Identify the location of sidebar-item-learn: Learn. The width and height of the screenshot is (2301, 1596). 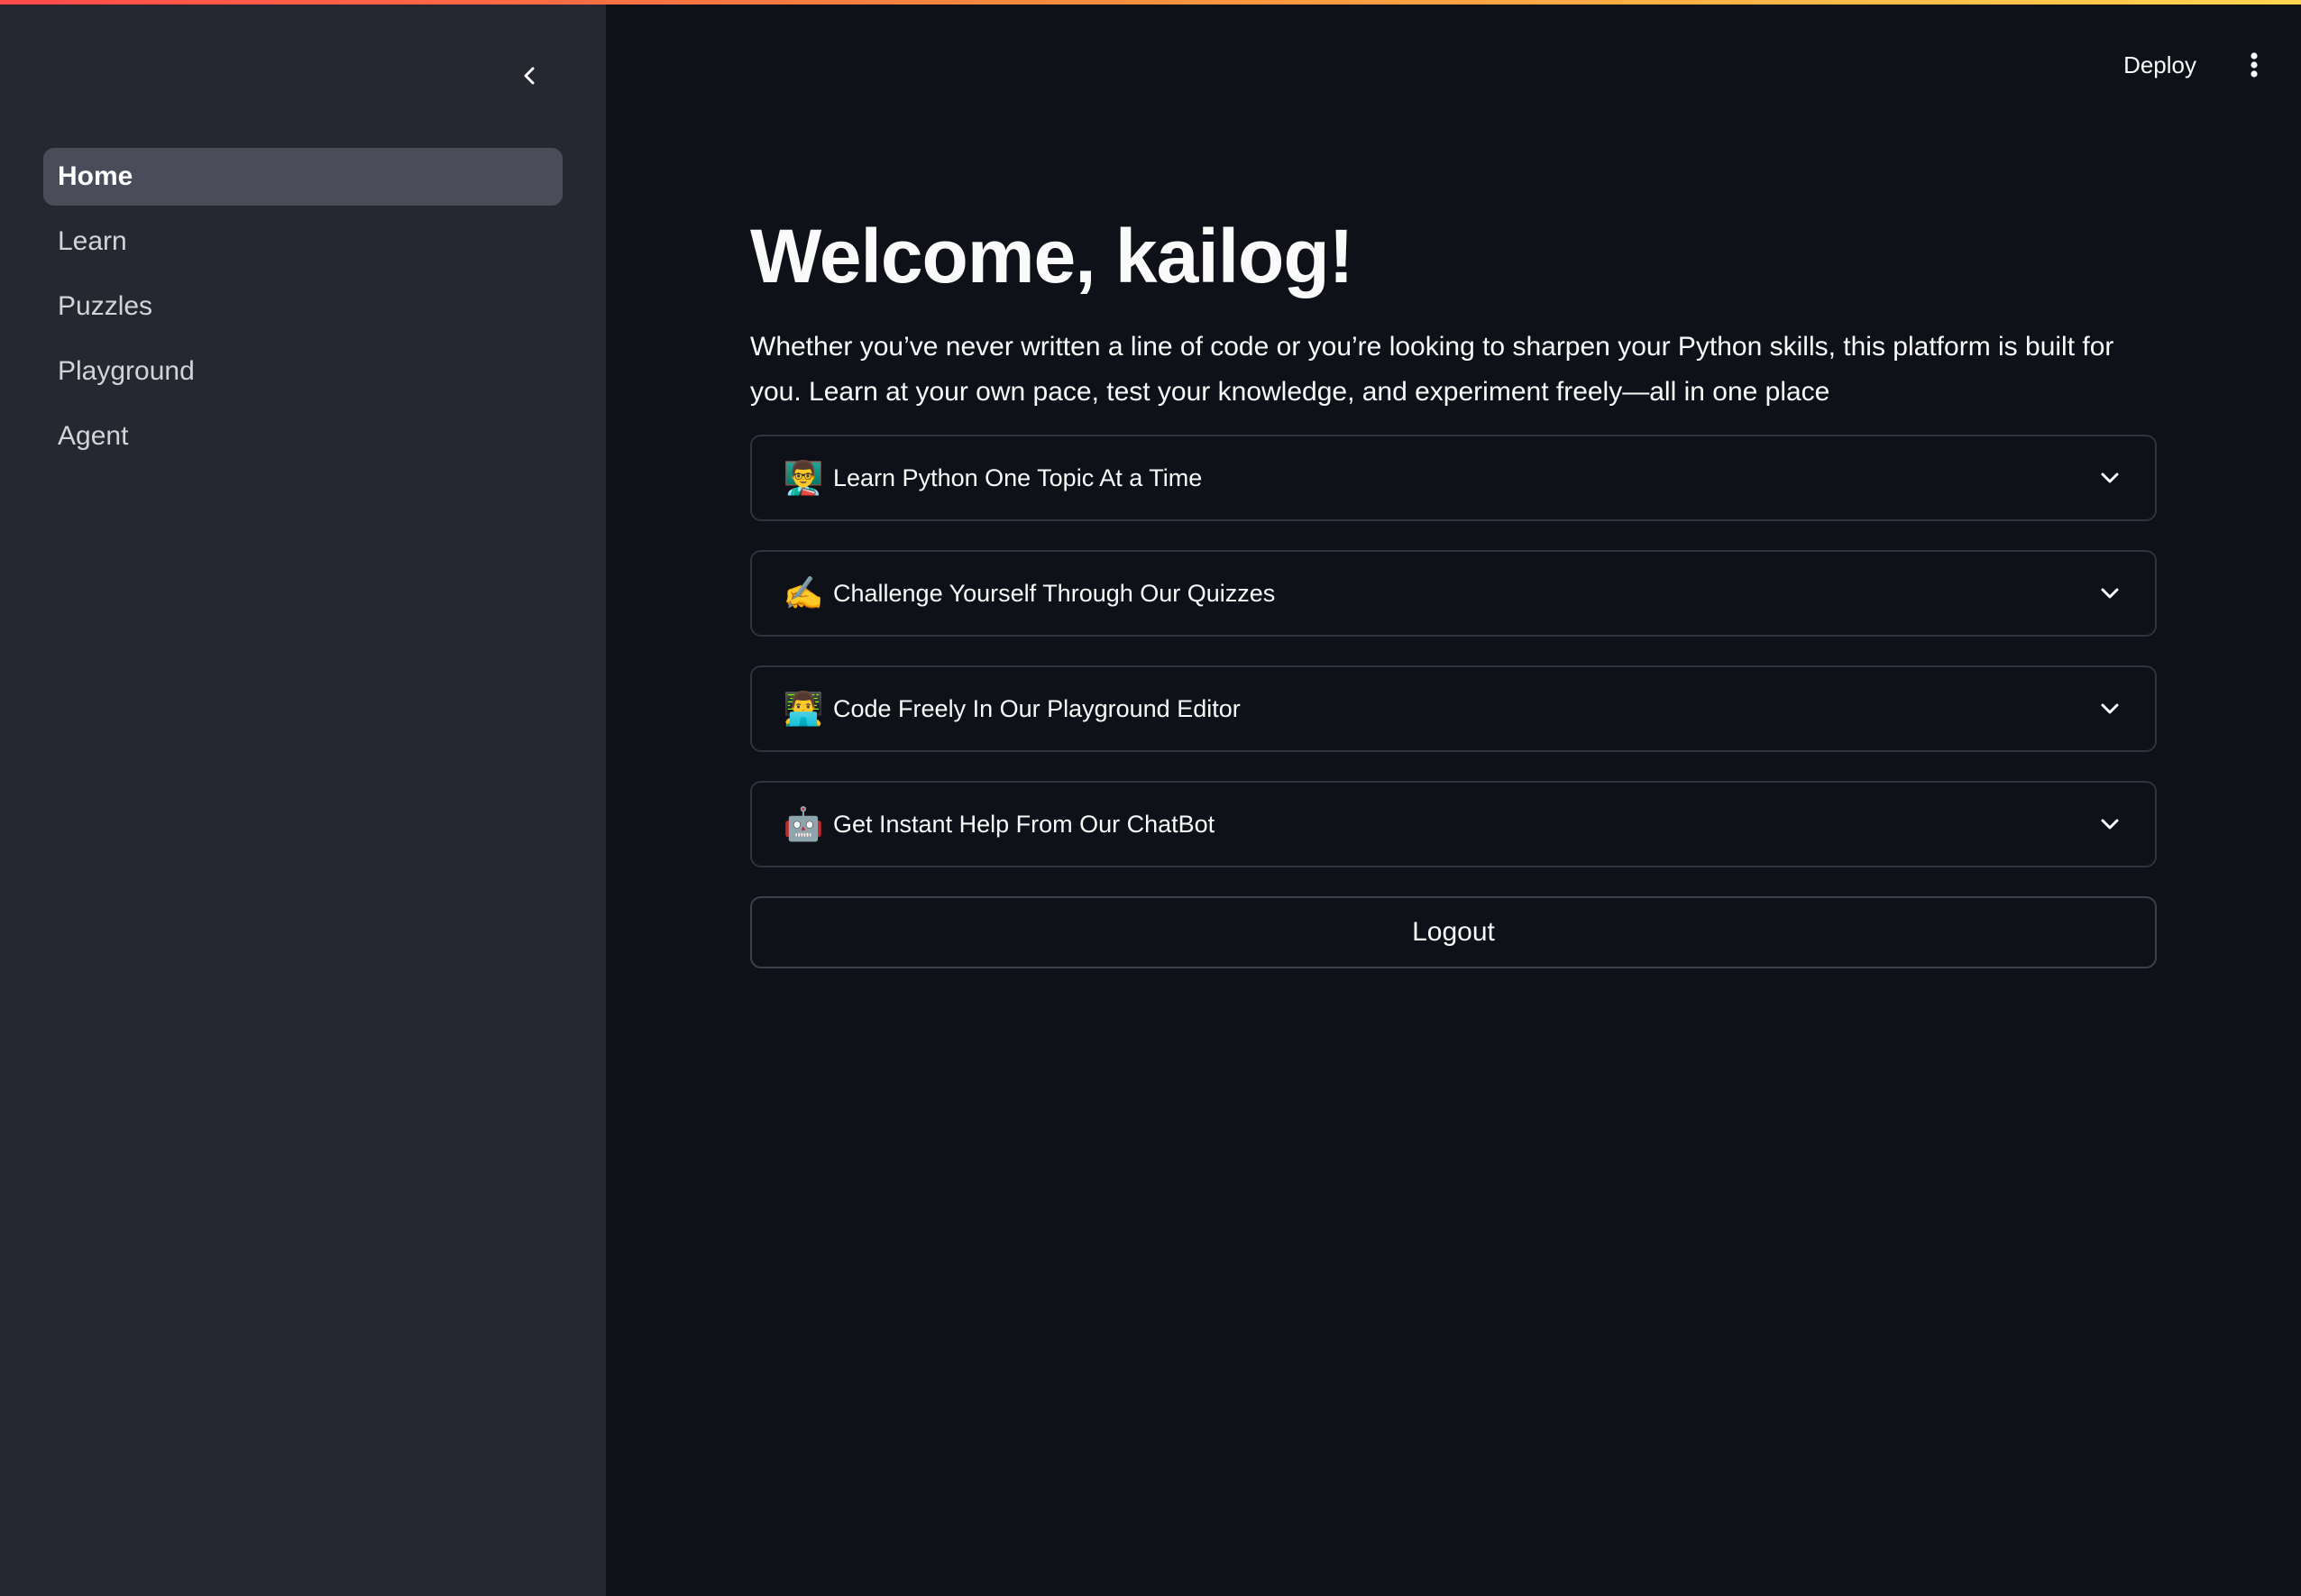
(303, 242).